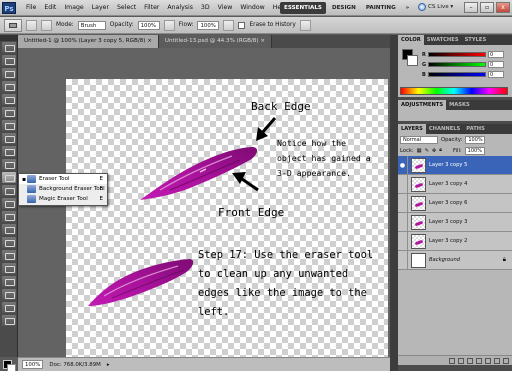  What do you see at coordinates (151, 8) in the screenshot?
I see `menu-filter: Filter` at bounding box center [151, 8].